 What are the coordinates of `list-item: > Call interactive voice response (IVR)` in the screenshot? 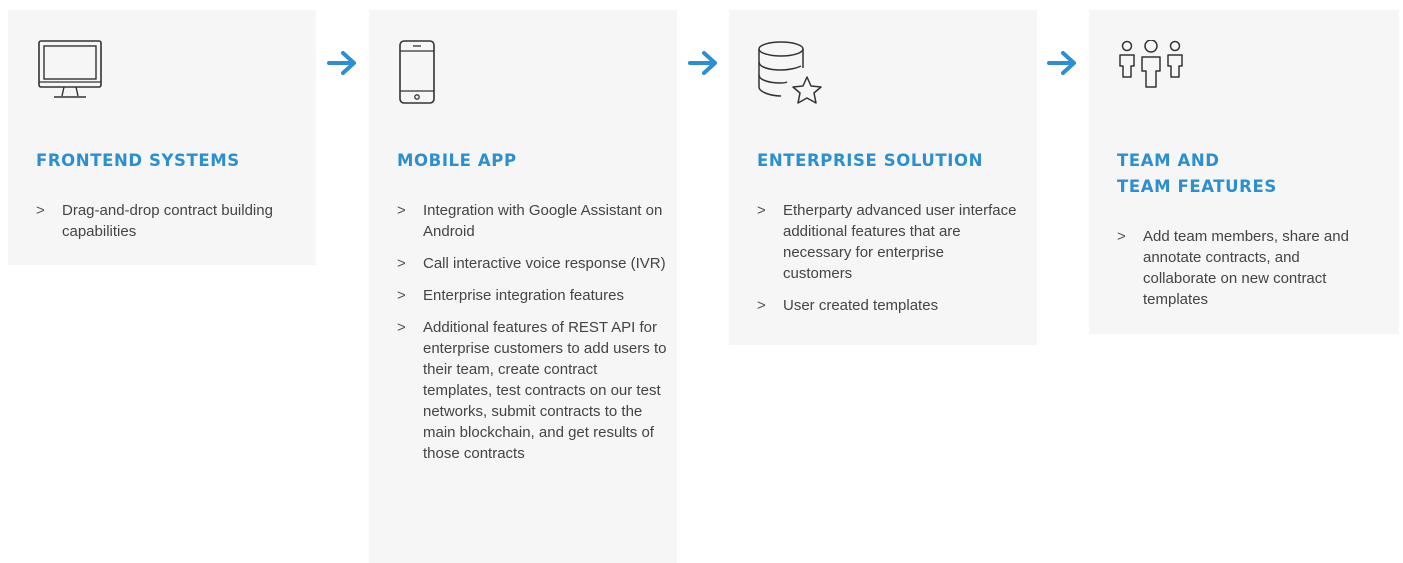 It's located at (531, 263).